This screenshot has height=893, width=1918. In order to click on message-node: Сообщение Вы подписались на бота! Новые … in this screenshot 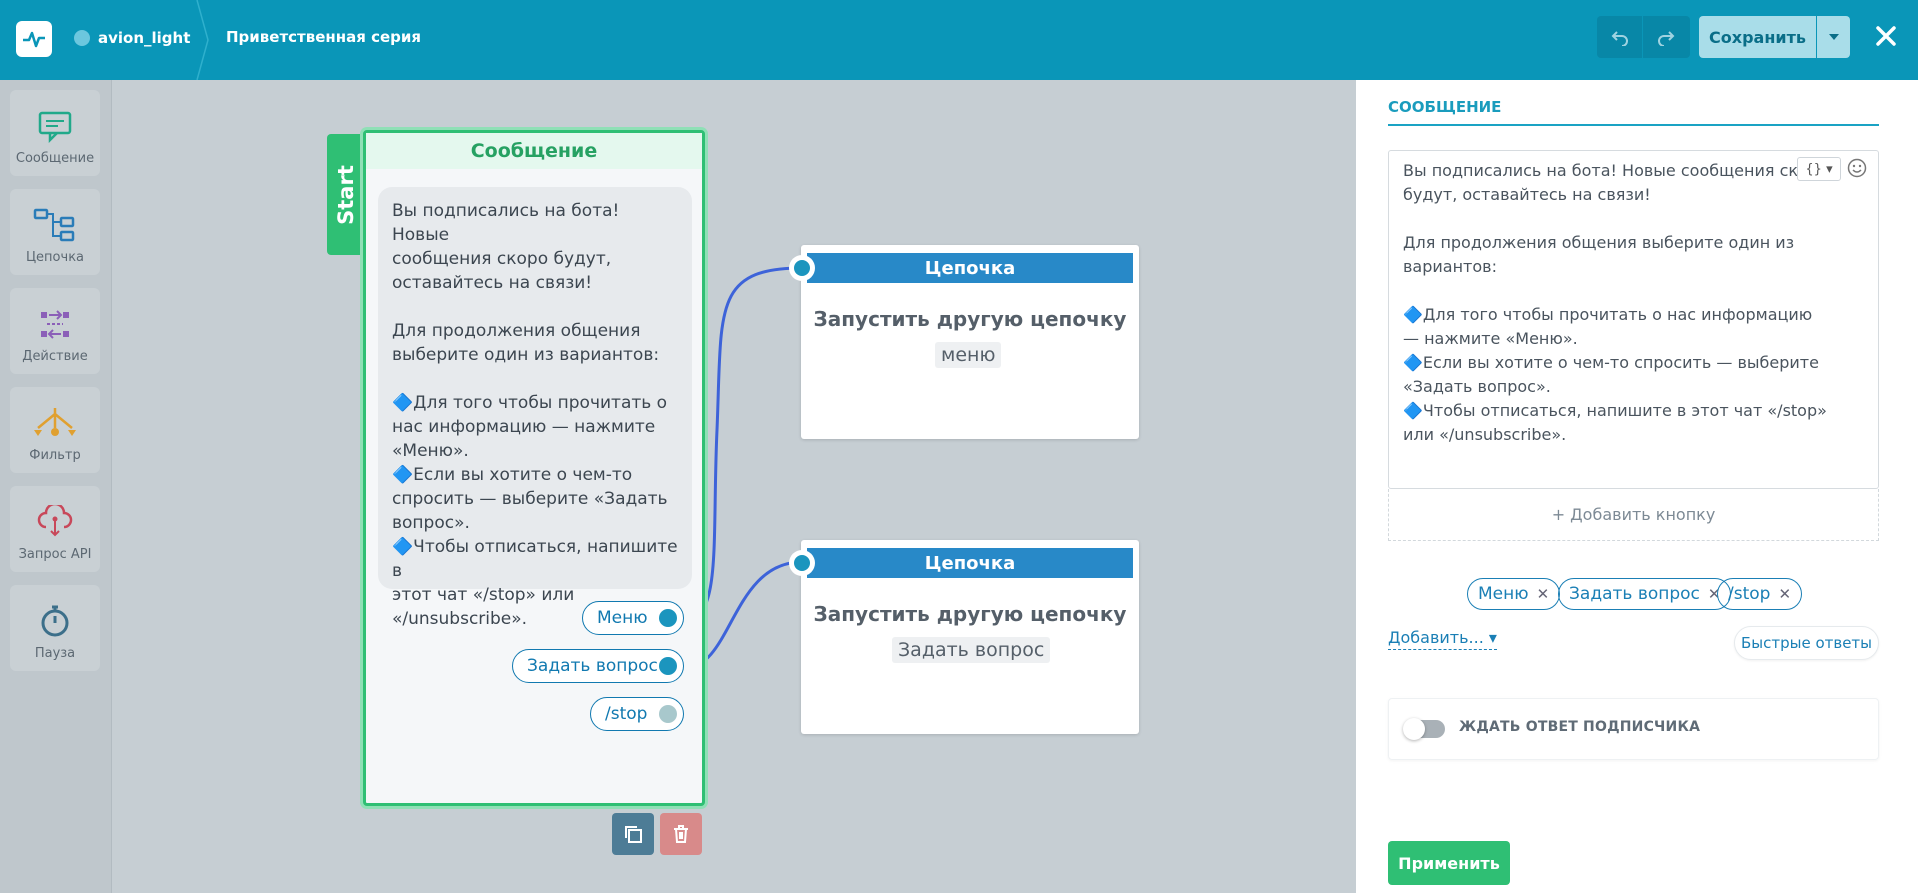, I will do `click(534, 468)`.